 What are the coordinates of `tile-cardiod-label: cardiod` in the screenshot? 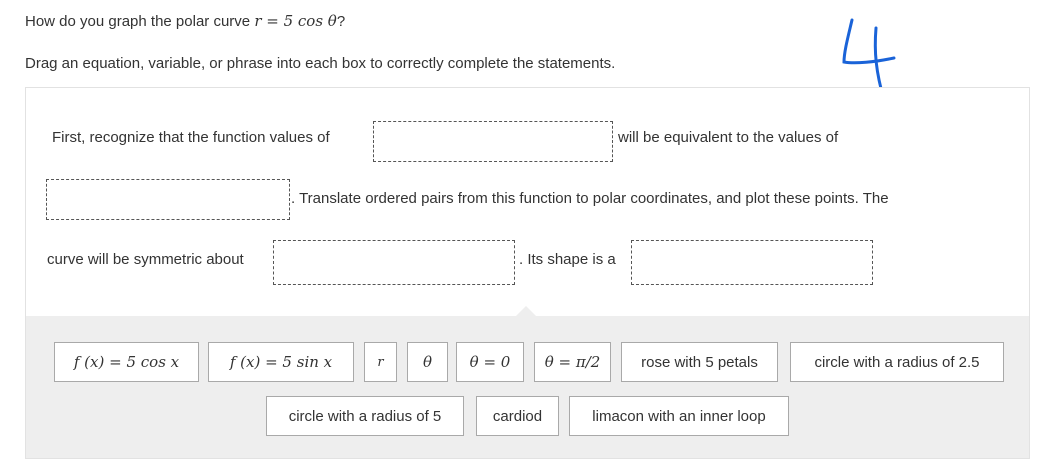 It's located at (517, 416).